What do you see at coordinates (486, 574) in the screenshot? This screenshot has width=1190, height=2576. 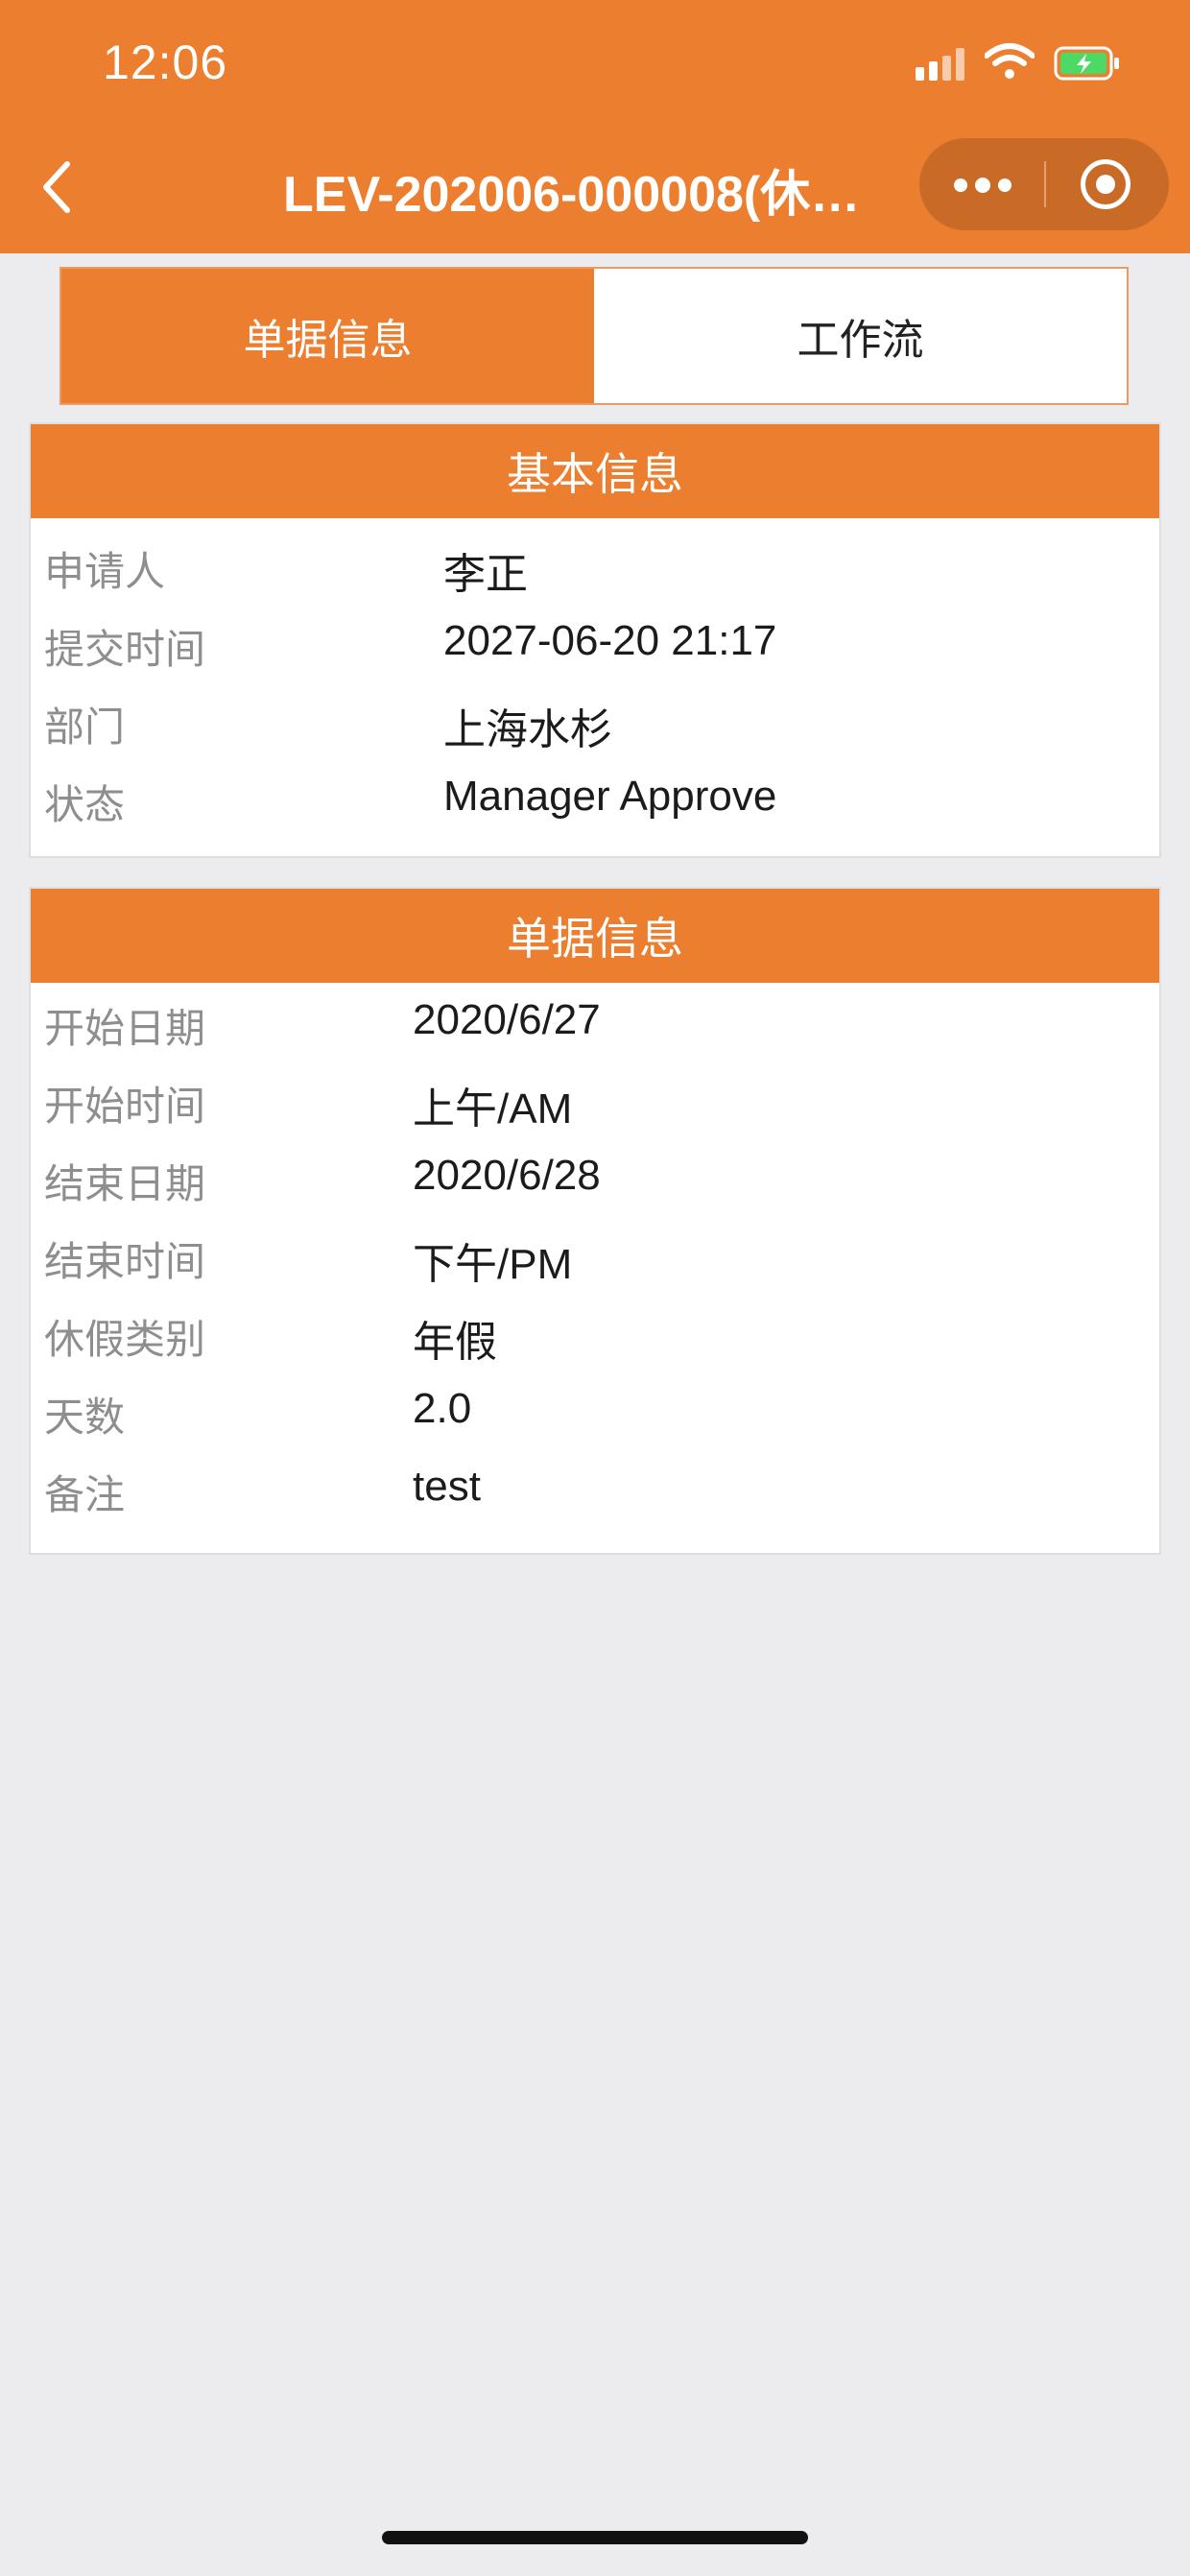 I see `row-value: 李正` at bounding box center [486, 574].